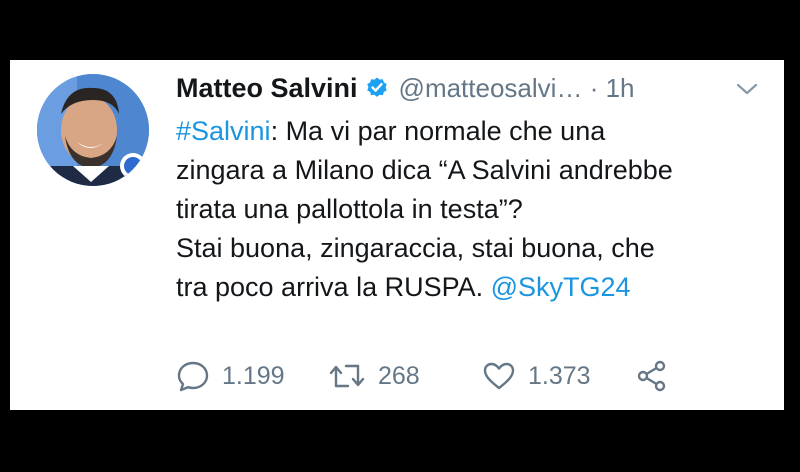 The width and height of the screenshot is (800, 472). I want to click on text-line-4: Stai buona, zingaraccia, stai buona, che, so click(415, 248).